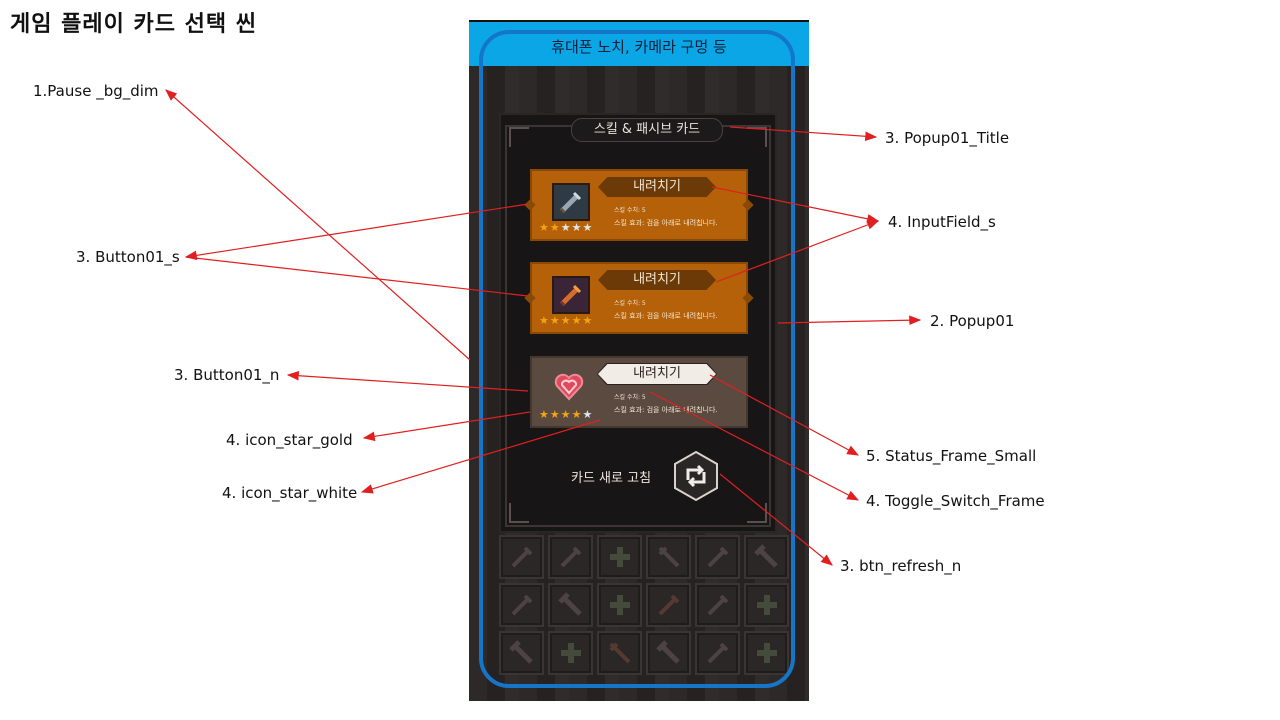 This screenshot has width=1280, height=720. What do you see at coordinates (227, 375) in the screenshot?
I see `annotation-button01-n: 3. Button01_n` at bounding box center [227, 375].